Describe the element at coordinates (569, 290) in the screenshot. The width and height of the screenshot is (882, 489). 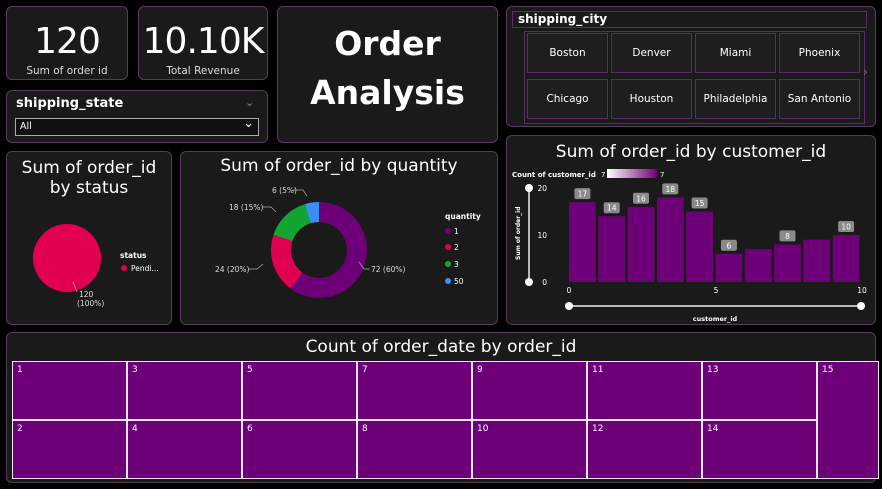
I see `x-tick-label: 0` at that location.